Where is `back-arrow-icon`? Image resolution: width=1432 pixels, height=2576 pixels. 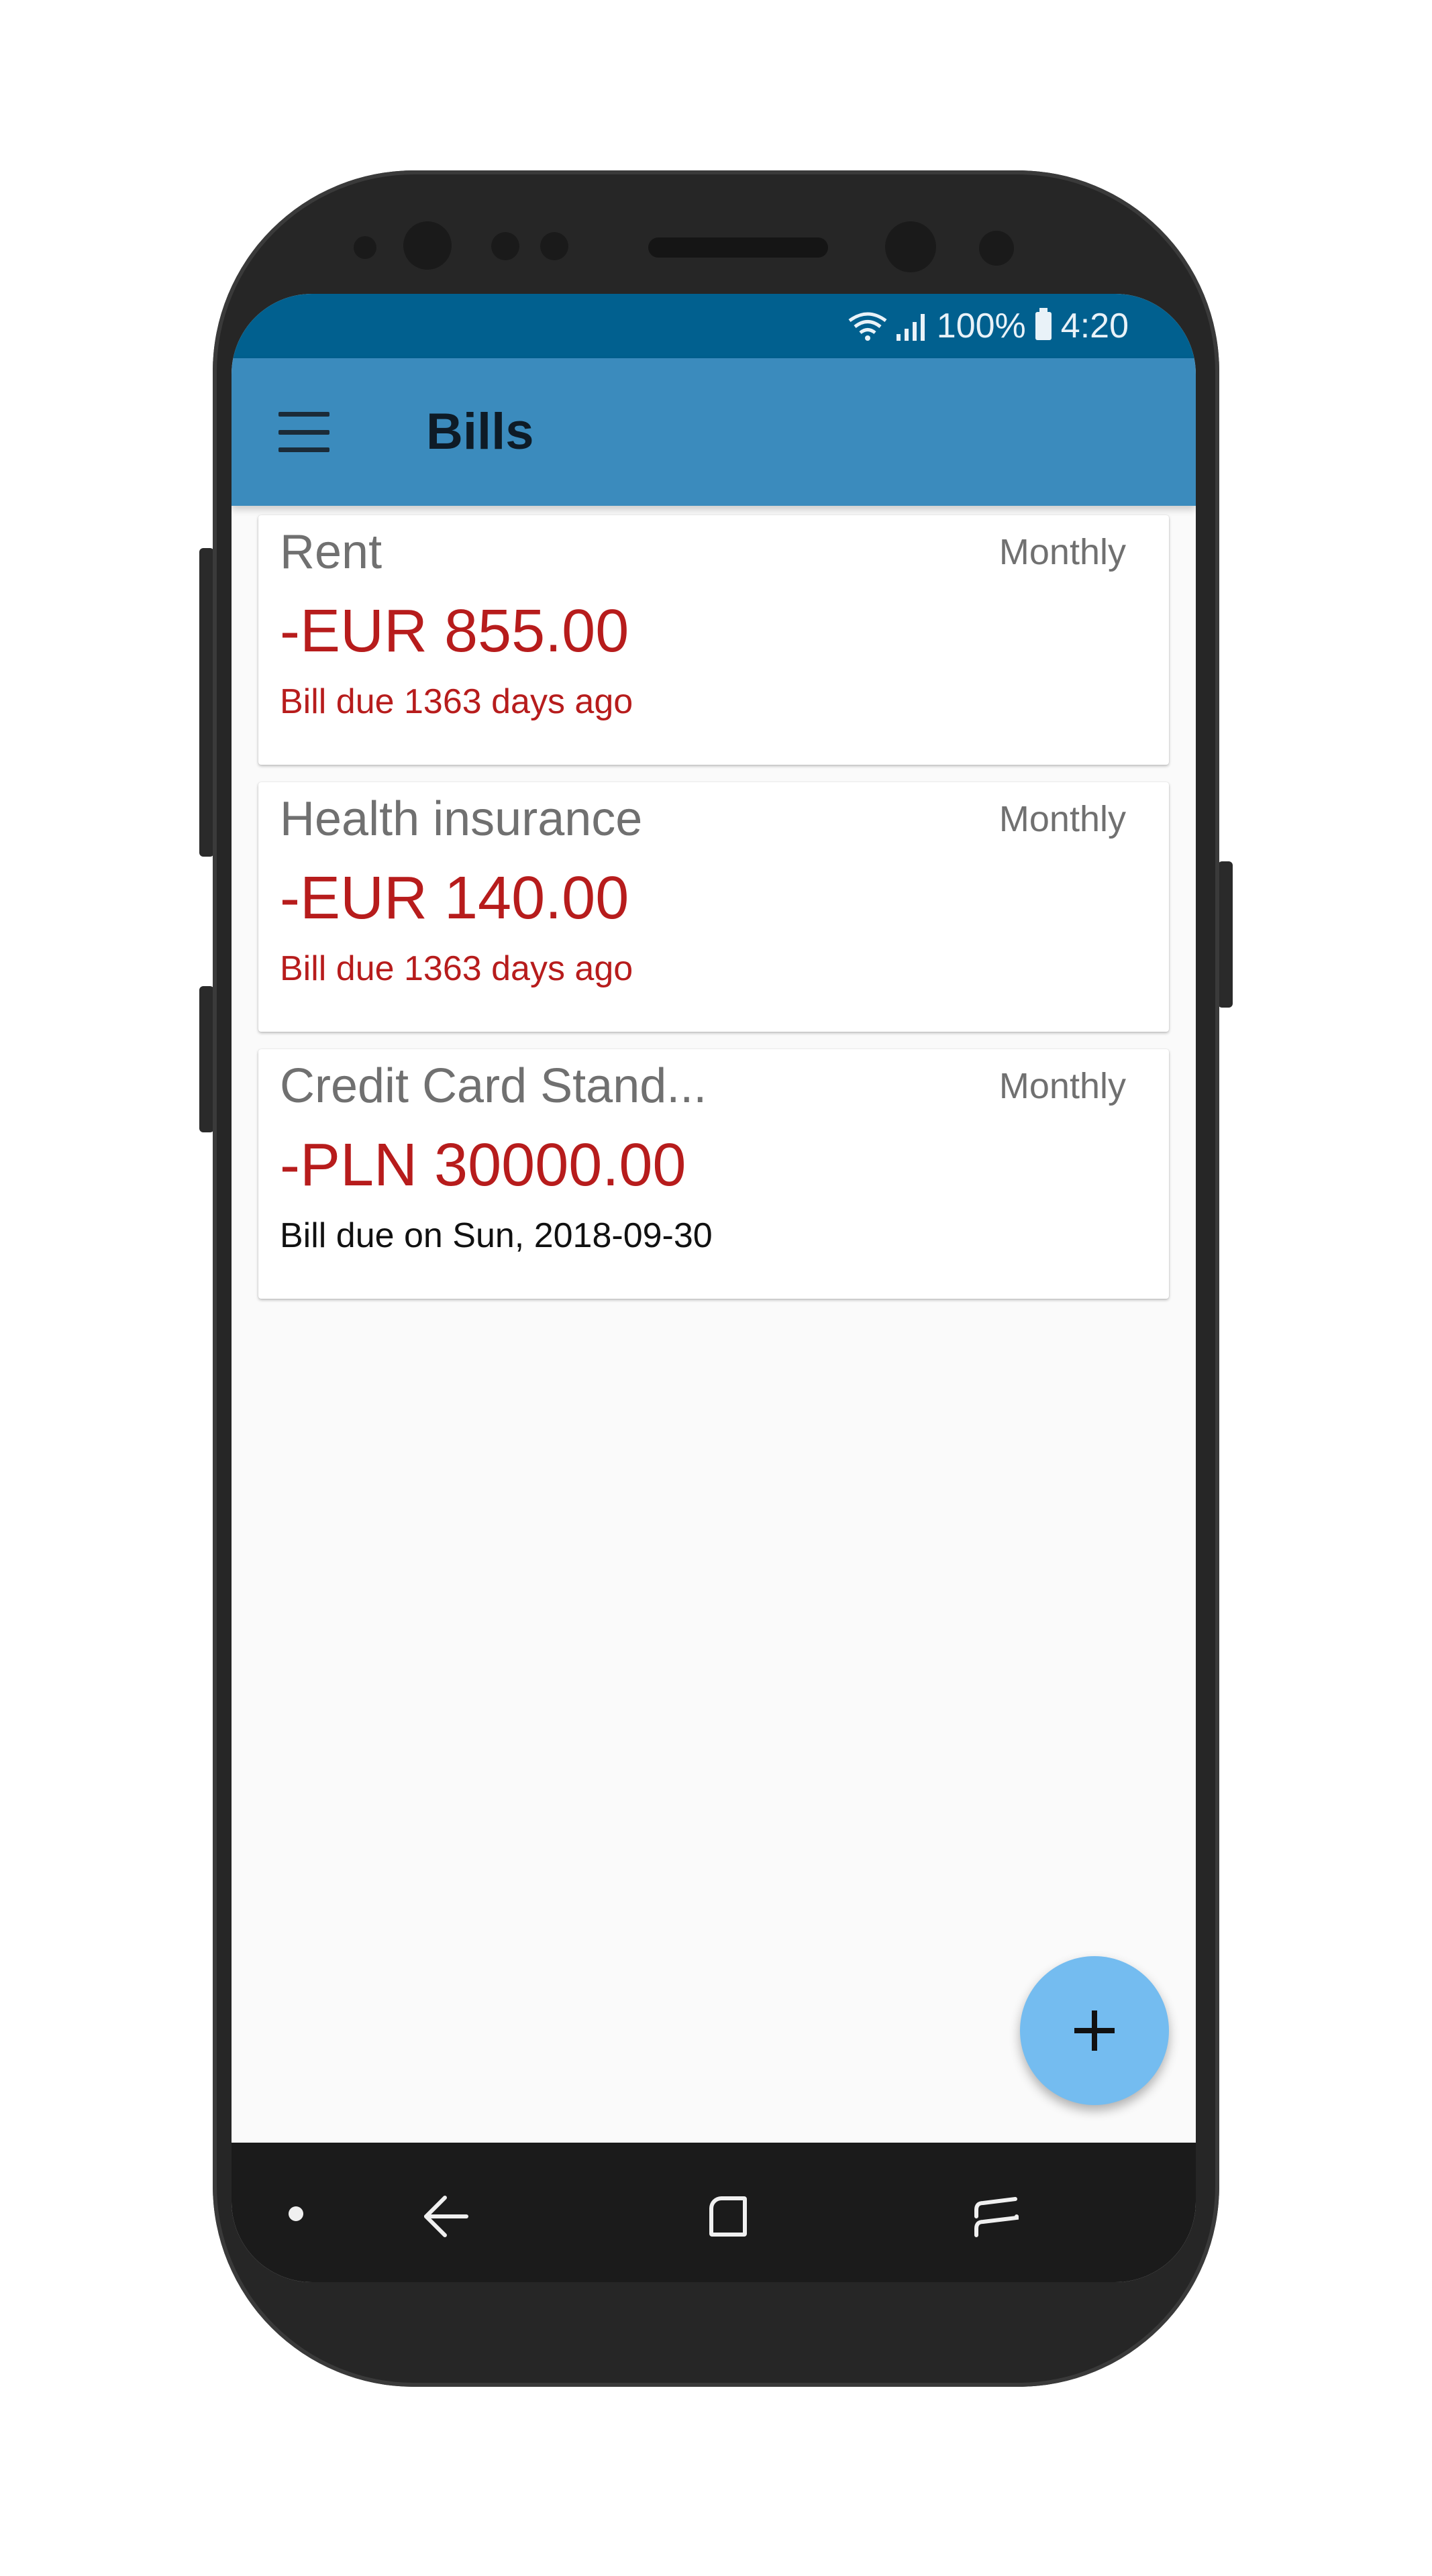
back-arrow-icon is located at coordinates (446, 2216).